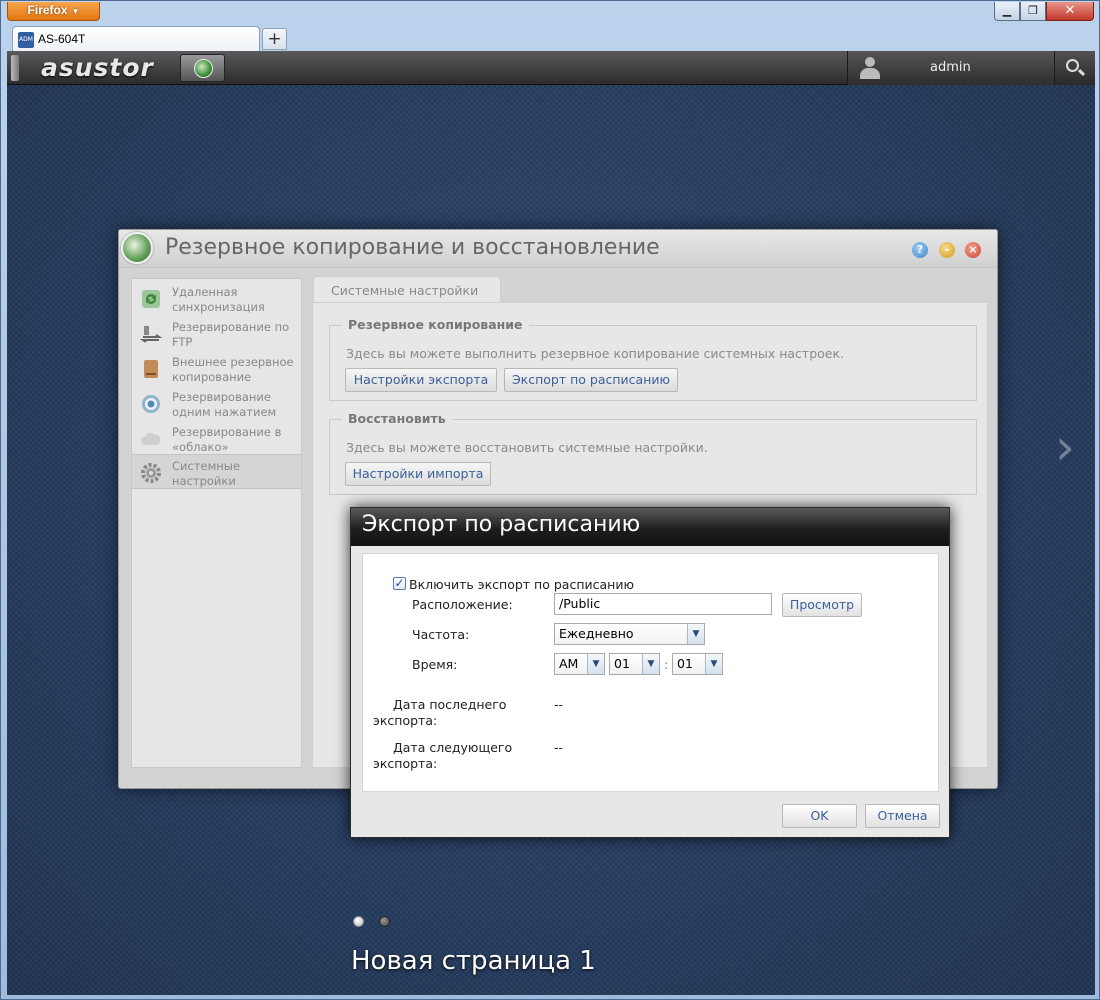  I want to click on last-export-value: --, so click(559, 704).